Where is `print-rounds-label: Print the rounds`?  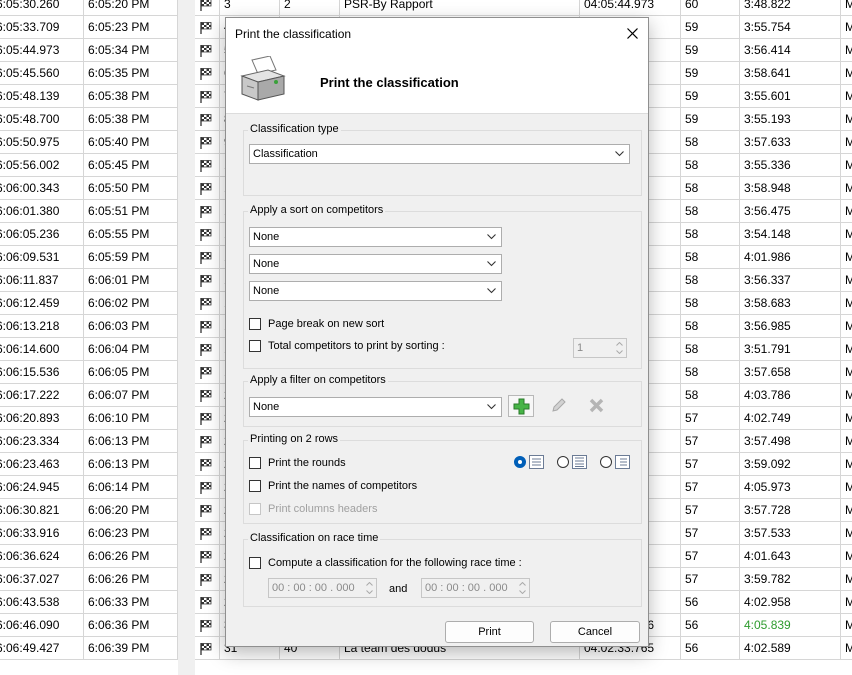
print-rounds-label: Print the rounds is located at coordinates (307, 463).